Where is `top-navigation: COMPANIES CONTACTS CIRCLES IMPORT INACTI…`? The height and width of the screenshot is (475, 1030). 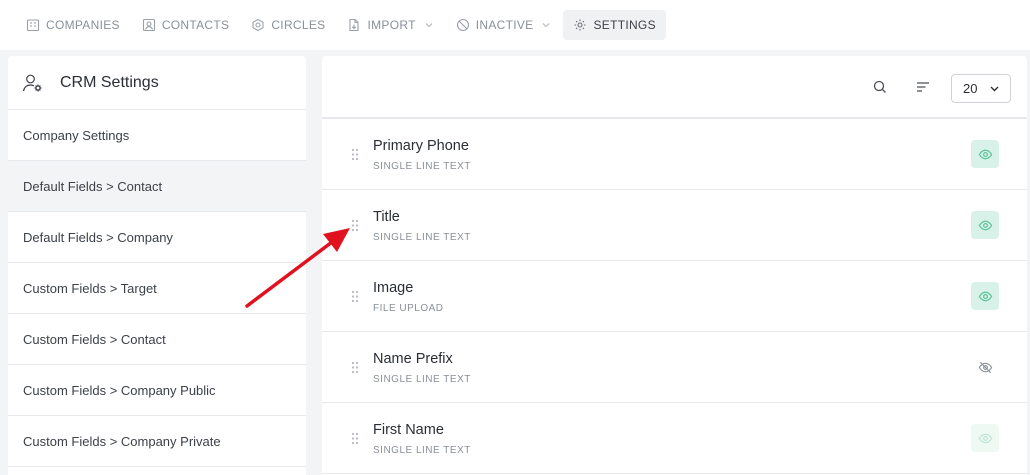
top-navigation: COMPANIES CONTACTS CIRCLES IMPORT INACTI… is located at coordinates (515, 25).